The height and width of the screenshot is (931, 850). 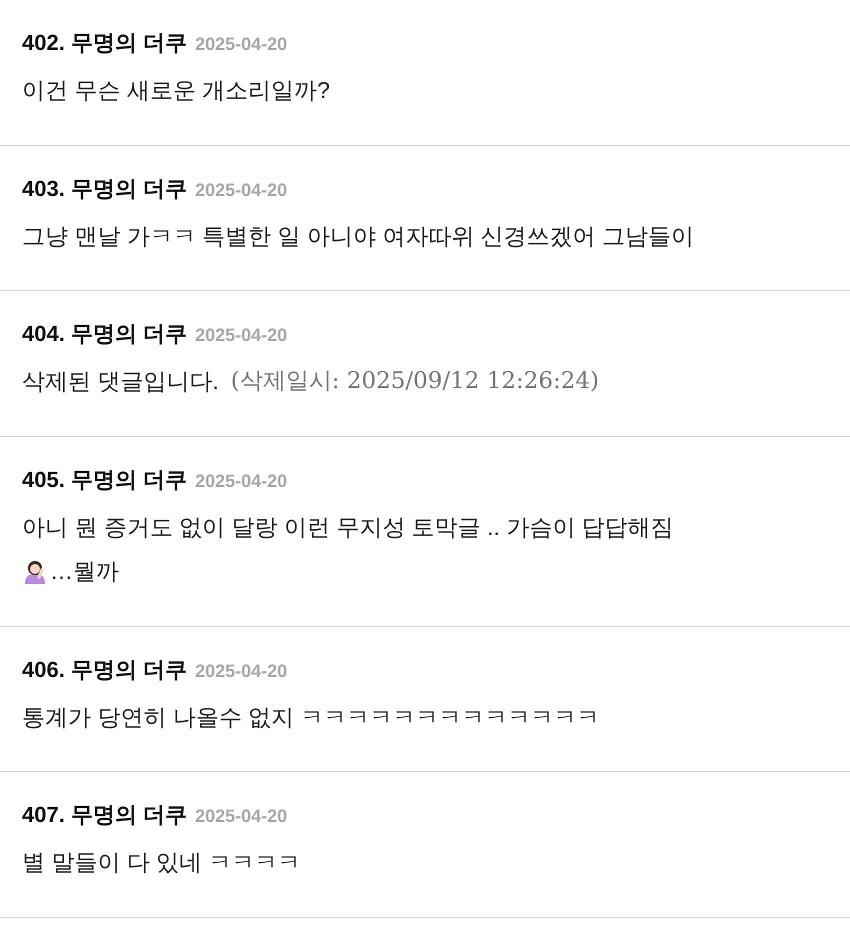 What do you see at coordinates (414, 381) in the screenshot?
I see `deleted-timestamp: (삭제일시: 2025/09/12 12:26:24)` at bounding box center [414, 381].